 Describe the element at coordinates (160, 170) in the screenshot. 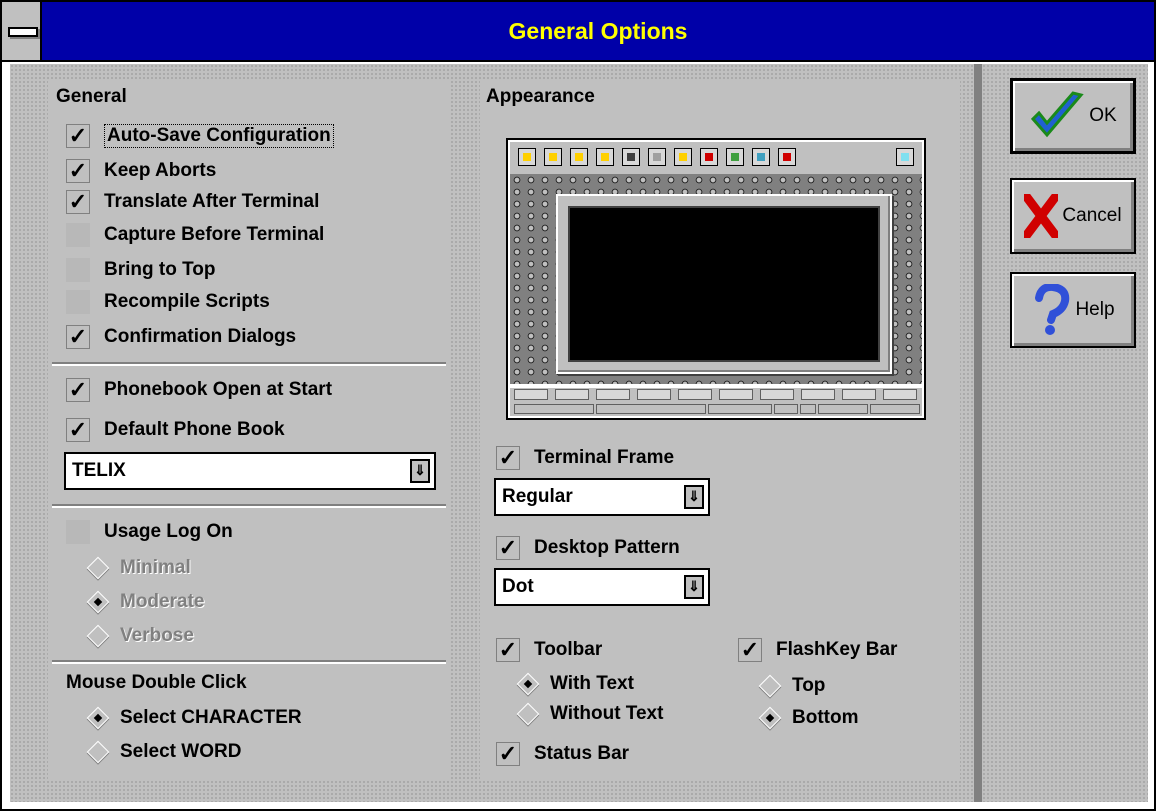

I see `checkbox-label: Keep Aborts` at that location.